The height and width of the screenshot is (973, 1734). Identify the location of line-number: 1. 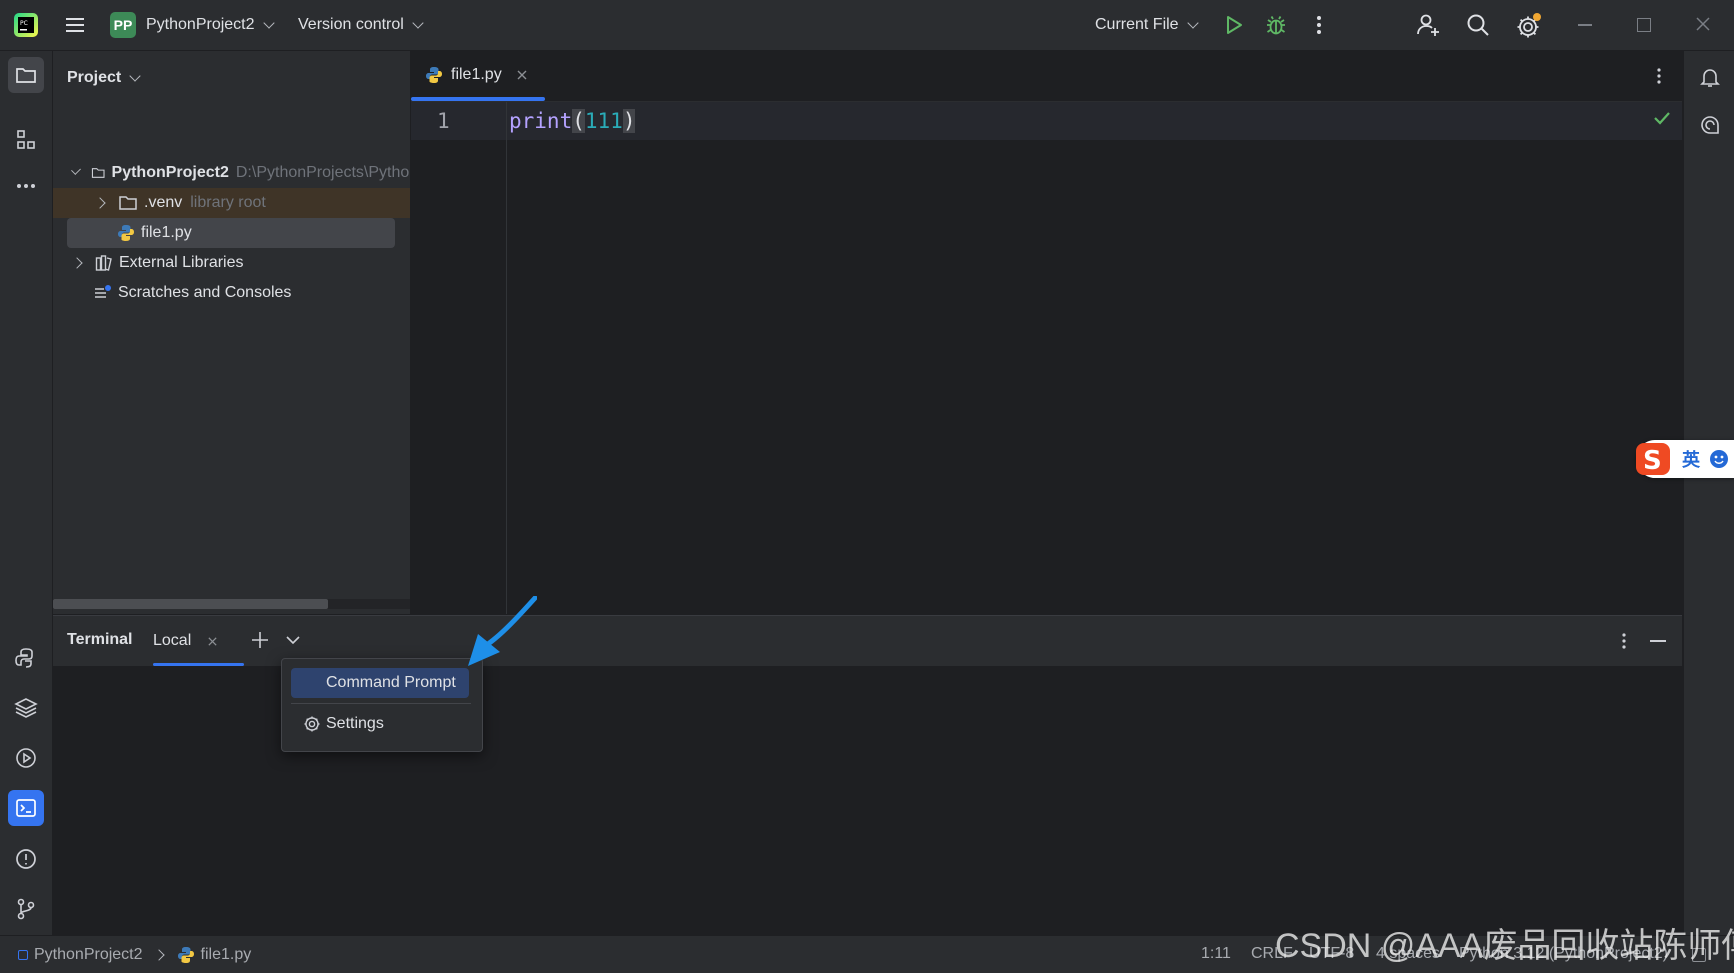
(443, 121).